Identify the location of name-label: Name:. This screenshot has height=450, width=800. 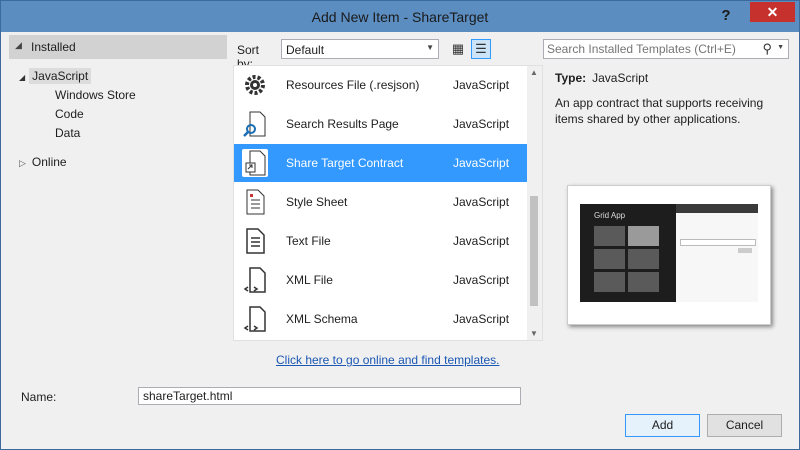
(39, 397).